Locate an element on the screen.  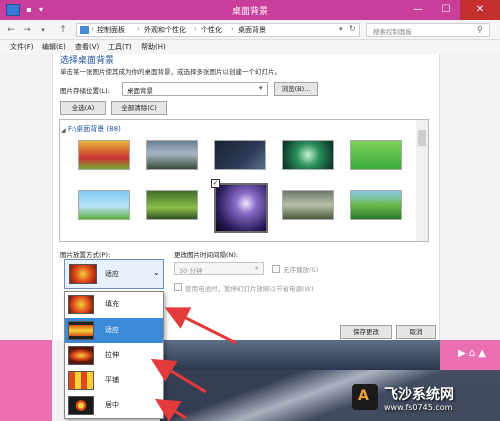
annotation-arrow-stretch is located at coordinates (178, 376).